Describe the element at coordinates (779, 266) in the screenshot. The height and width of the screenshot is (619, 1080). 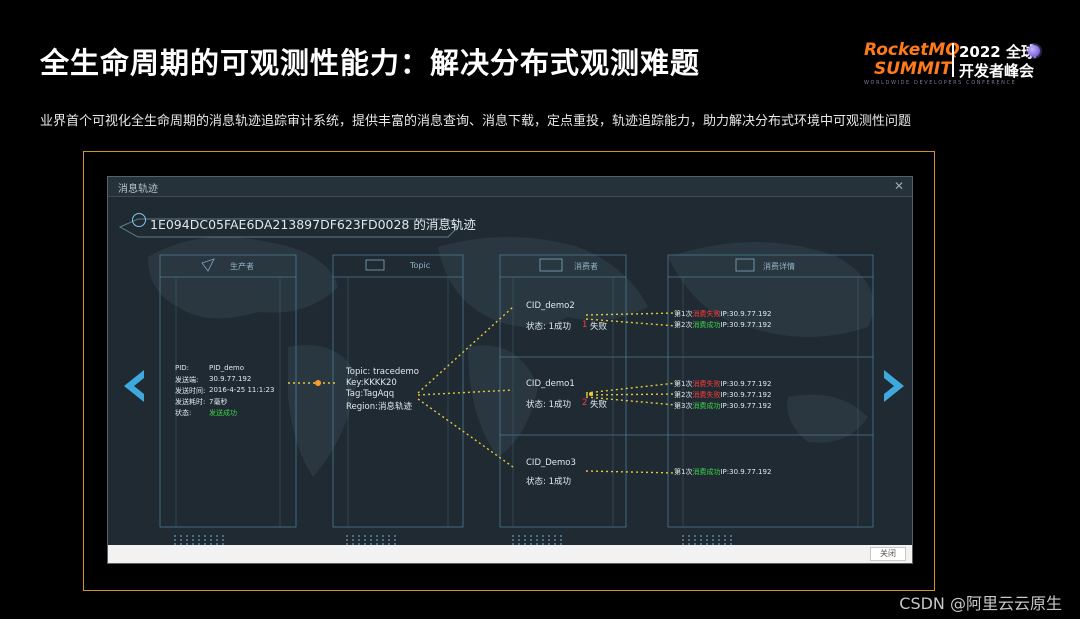
I see `column-header-consume-detail: 消费详情` at that location.